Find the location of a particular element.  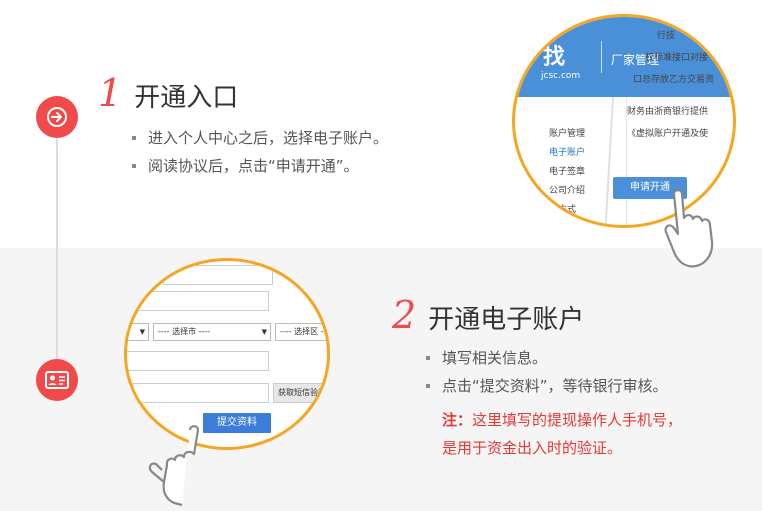

id-card-icon is located at coordinates (57, 380).